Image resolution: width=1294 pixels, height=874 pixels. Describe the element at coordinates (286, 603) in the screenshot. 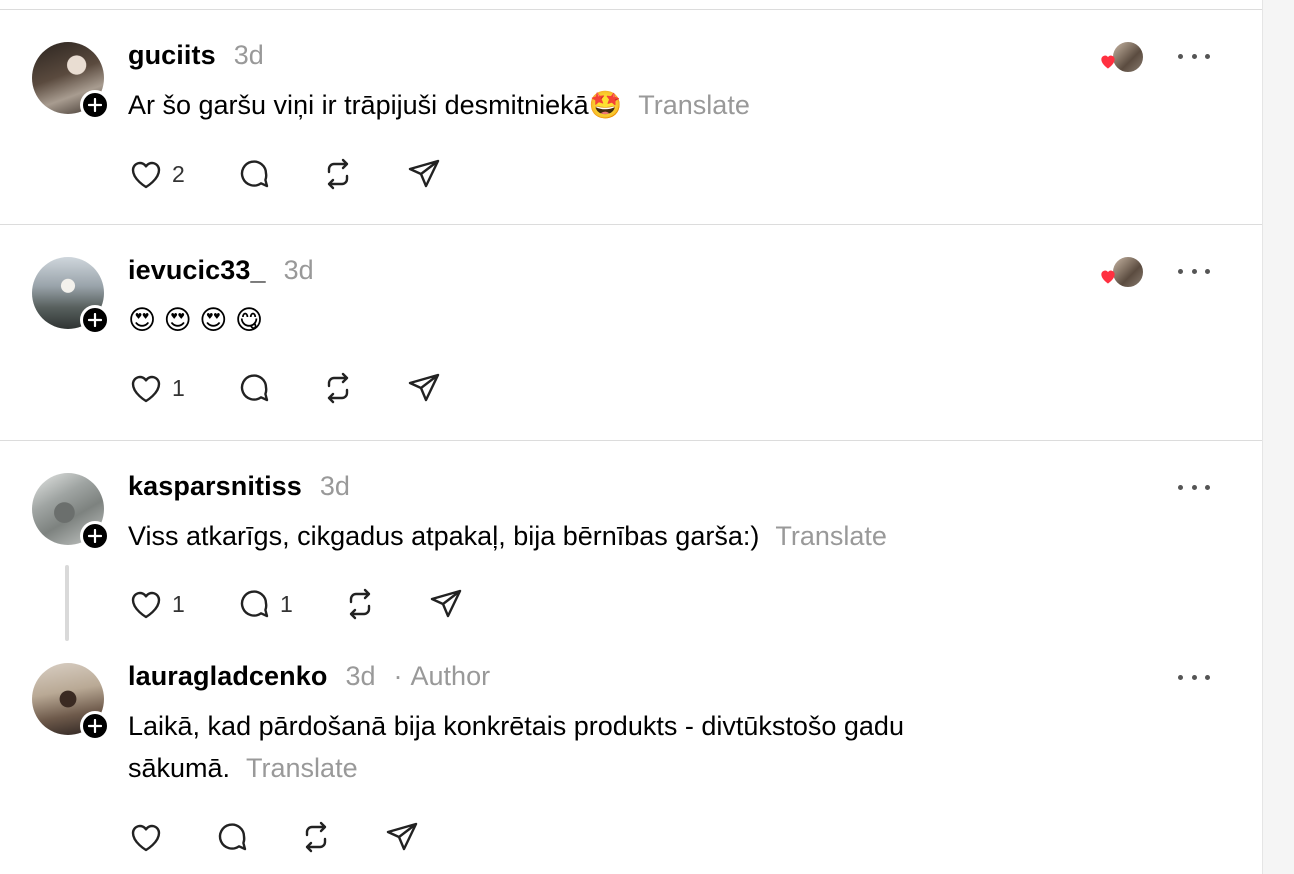

I see `reply-count: 1` at that location.